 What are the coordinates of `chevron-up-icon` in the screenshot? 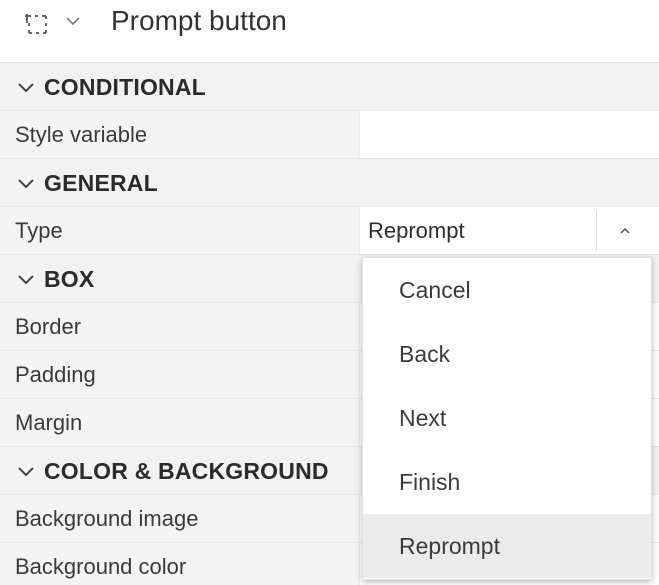 It's located at (624, 231).